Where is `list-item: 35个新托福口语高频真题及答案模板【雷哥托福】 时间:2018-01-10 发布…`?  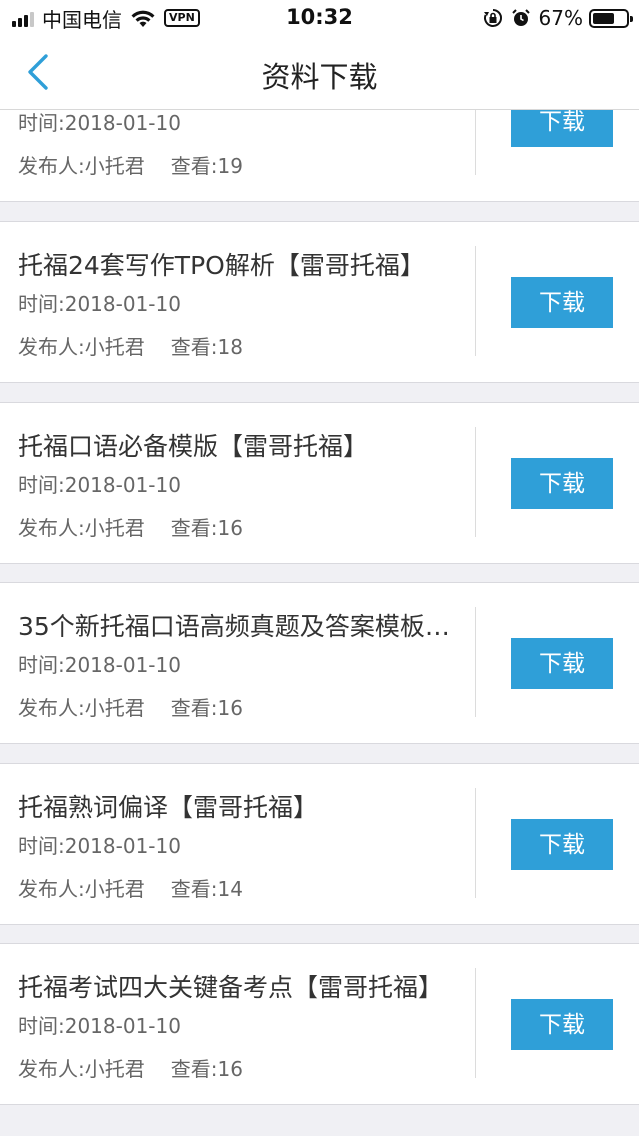
list-item: 35个新托福口语高频真题及答案模板【雷哥托福】 时间:2018-01-10 发布… is located at coordinates (319, 663).